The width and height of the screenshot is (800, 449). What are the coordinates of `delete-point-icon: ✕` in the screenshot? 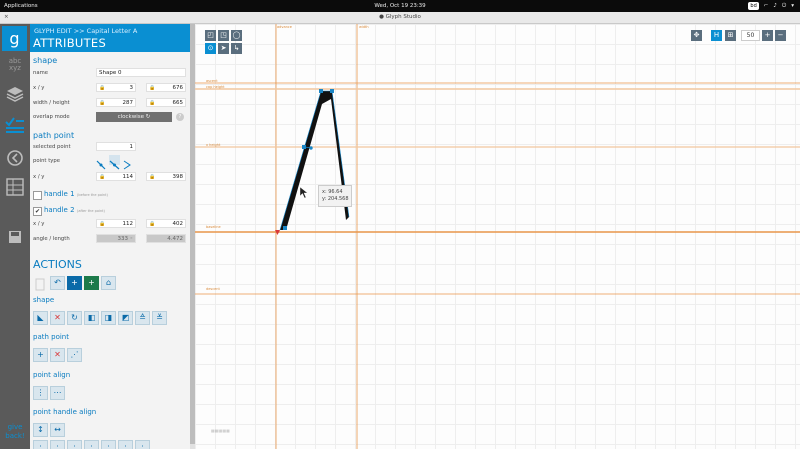 It's located at (57, 355).